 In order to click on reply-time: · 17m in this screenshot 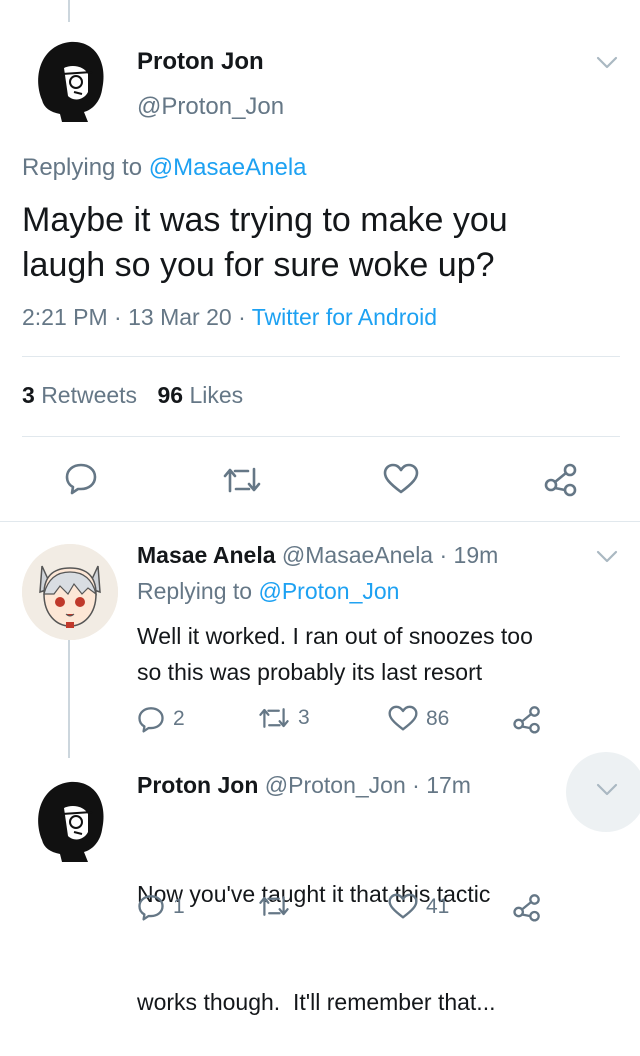, I will do `click(441, 785)`.